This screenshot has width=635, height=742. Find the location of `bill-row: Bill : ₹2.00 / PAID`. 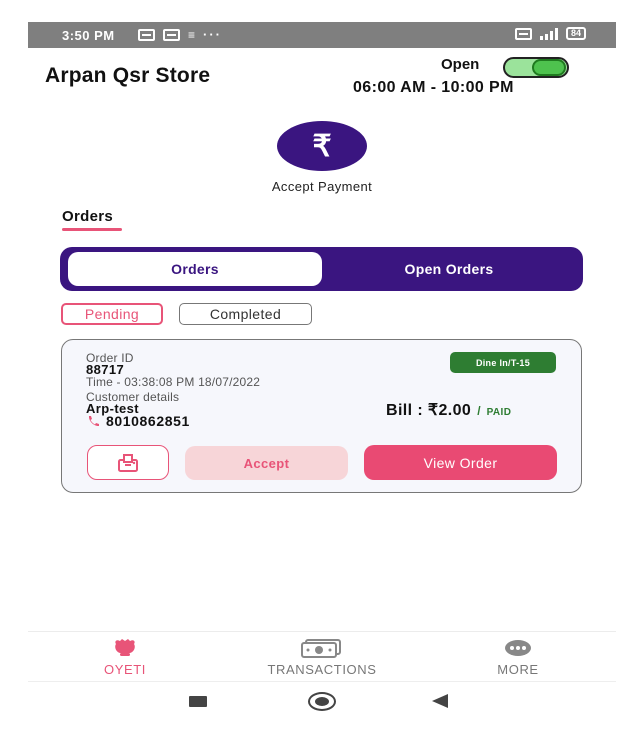

bill-row: Bill : ₹2.00 / PAID is located at coordinates (448, 410).